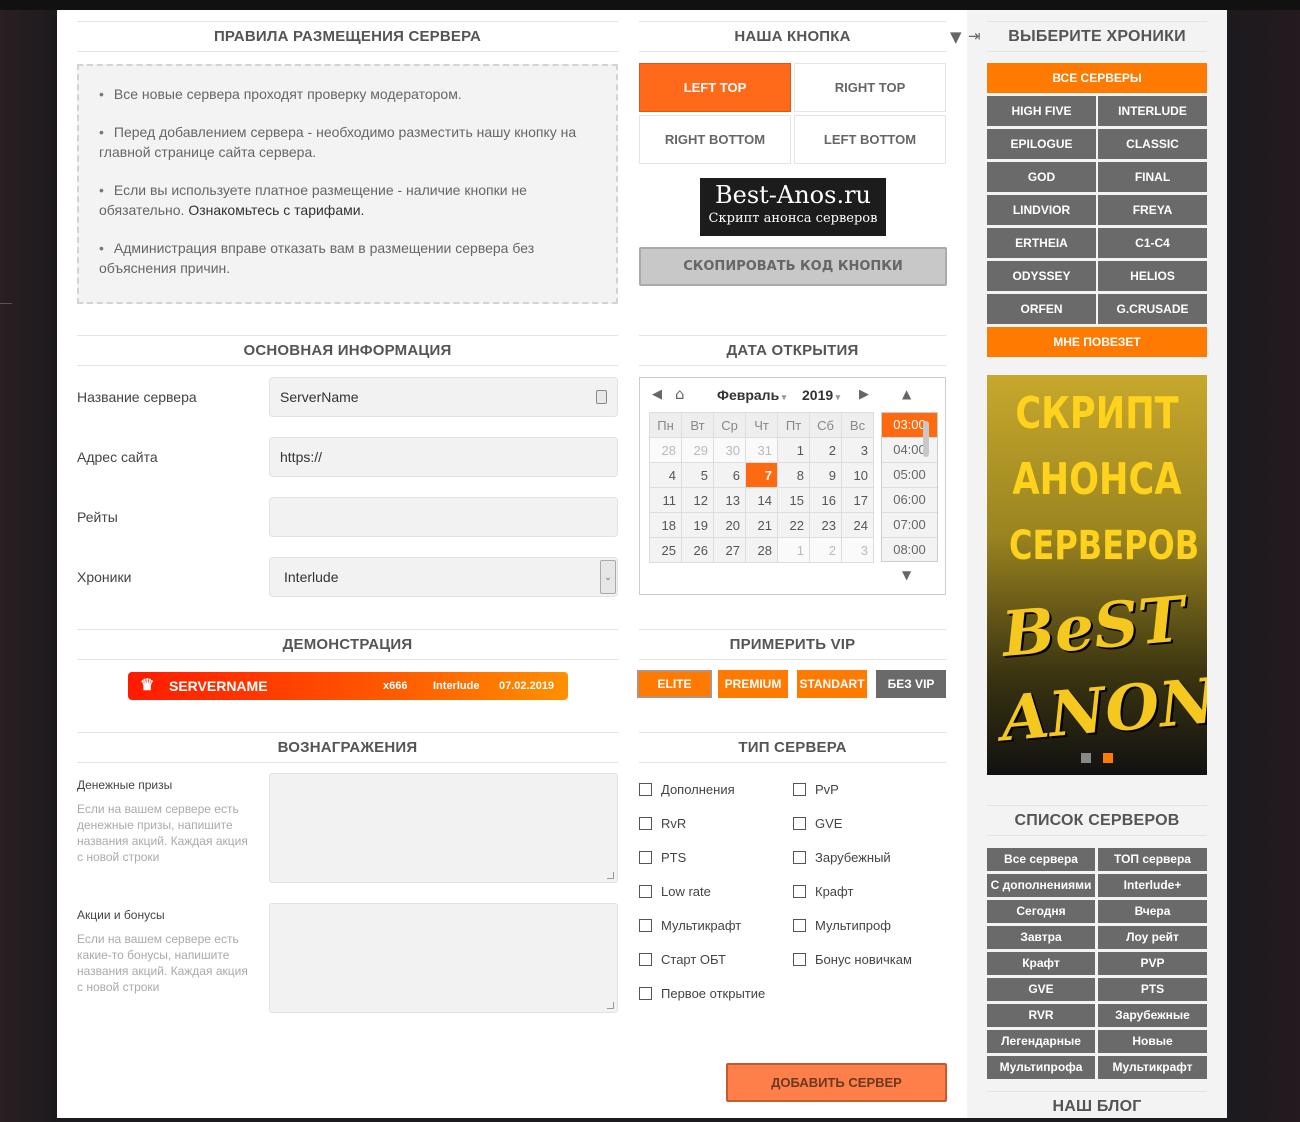 This screenshot has height=1122, width=1300. Describe the element at coordinates (697, 500) in the screenshot. I see `calendar-day: 12` at that location.